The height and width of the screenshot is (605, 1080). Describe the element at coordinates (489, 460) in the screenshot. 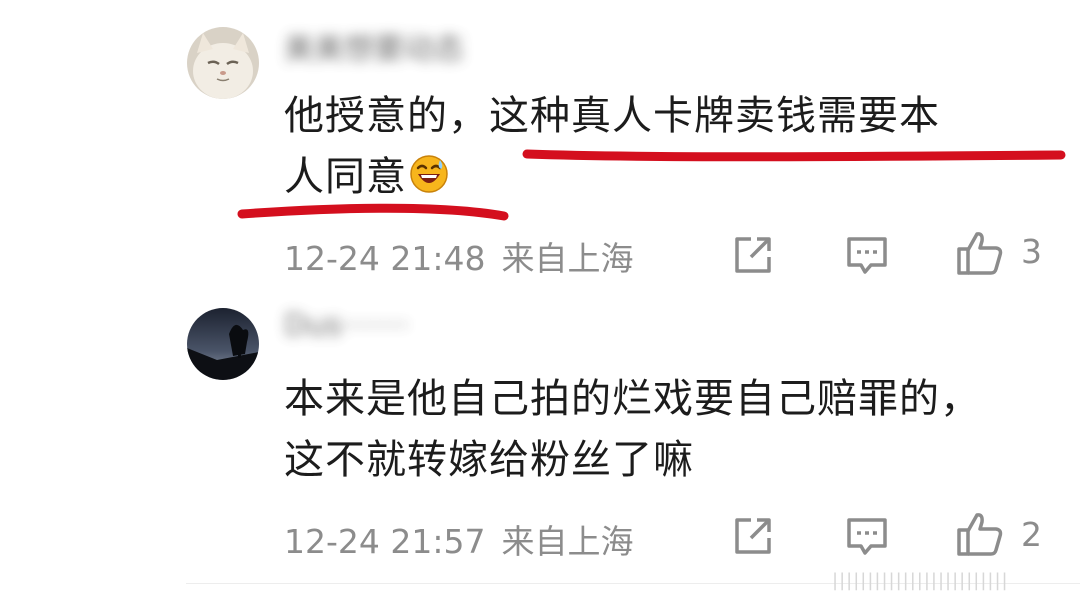

I see `comment-text-line: 这不就转嫁给粉丝了嘛` at that location.